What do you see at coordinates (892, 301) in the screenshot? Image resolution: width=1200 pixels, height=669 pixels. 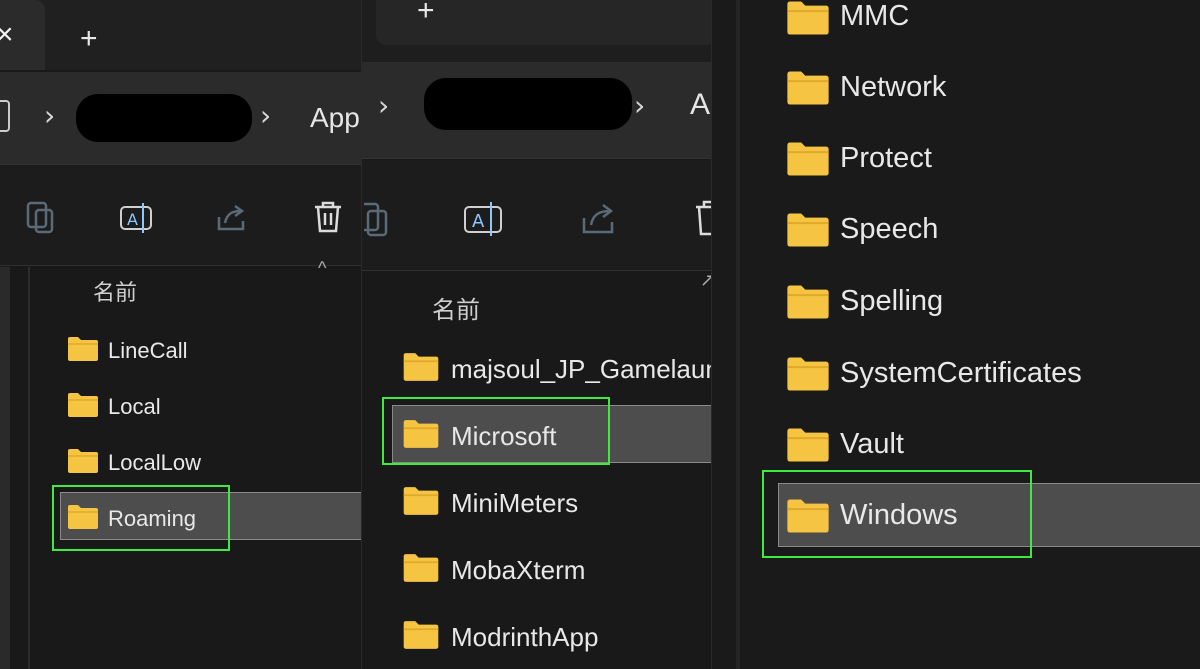 I see `item-name: Spelling` at bounding box center [892, 301].